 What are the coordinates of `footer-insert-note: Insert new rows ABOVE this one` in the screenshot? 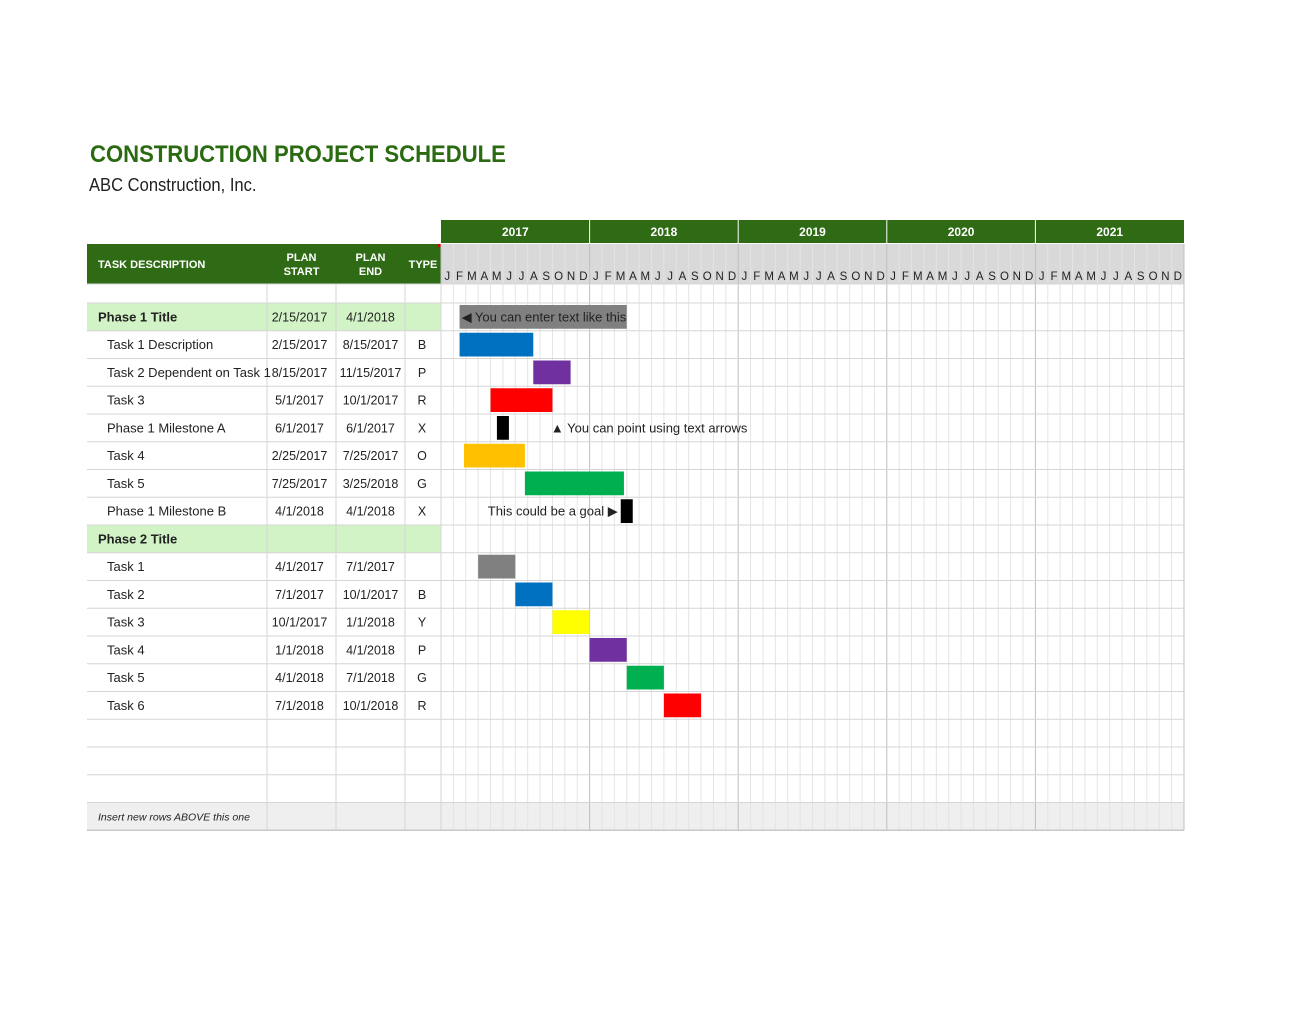 It's located at (174, 817).